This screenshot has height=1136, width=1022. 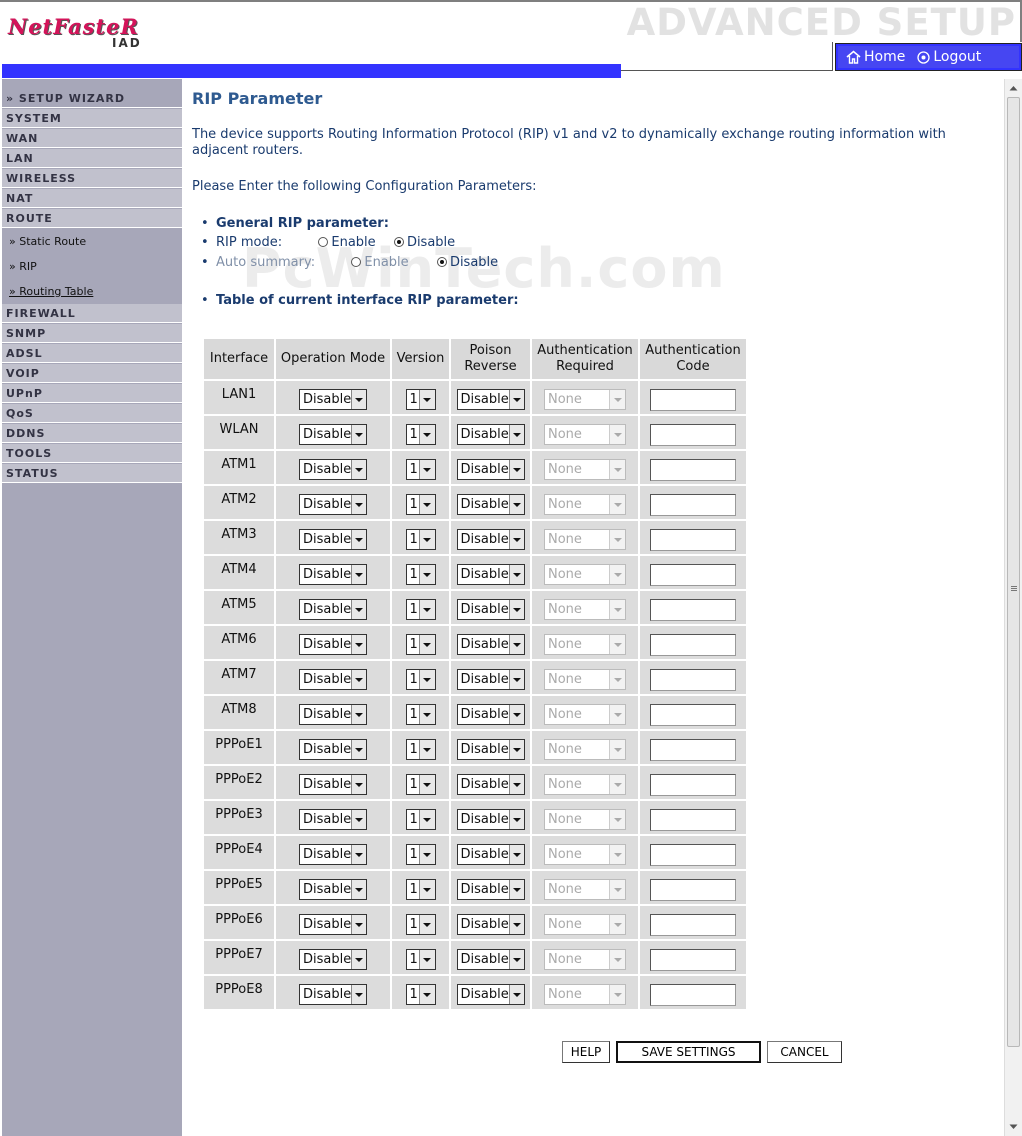 What do you see at coordinates (92, 353) in the screenshot?
I see `sidebar-item-adsl: ADSL` at bounding box center [92, 353].